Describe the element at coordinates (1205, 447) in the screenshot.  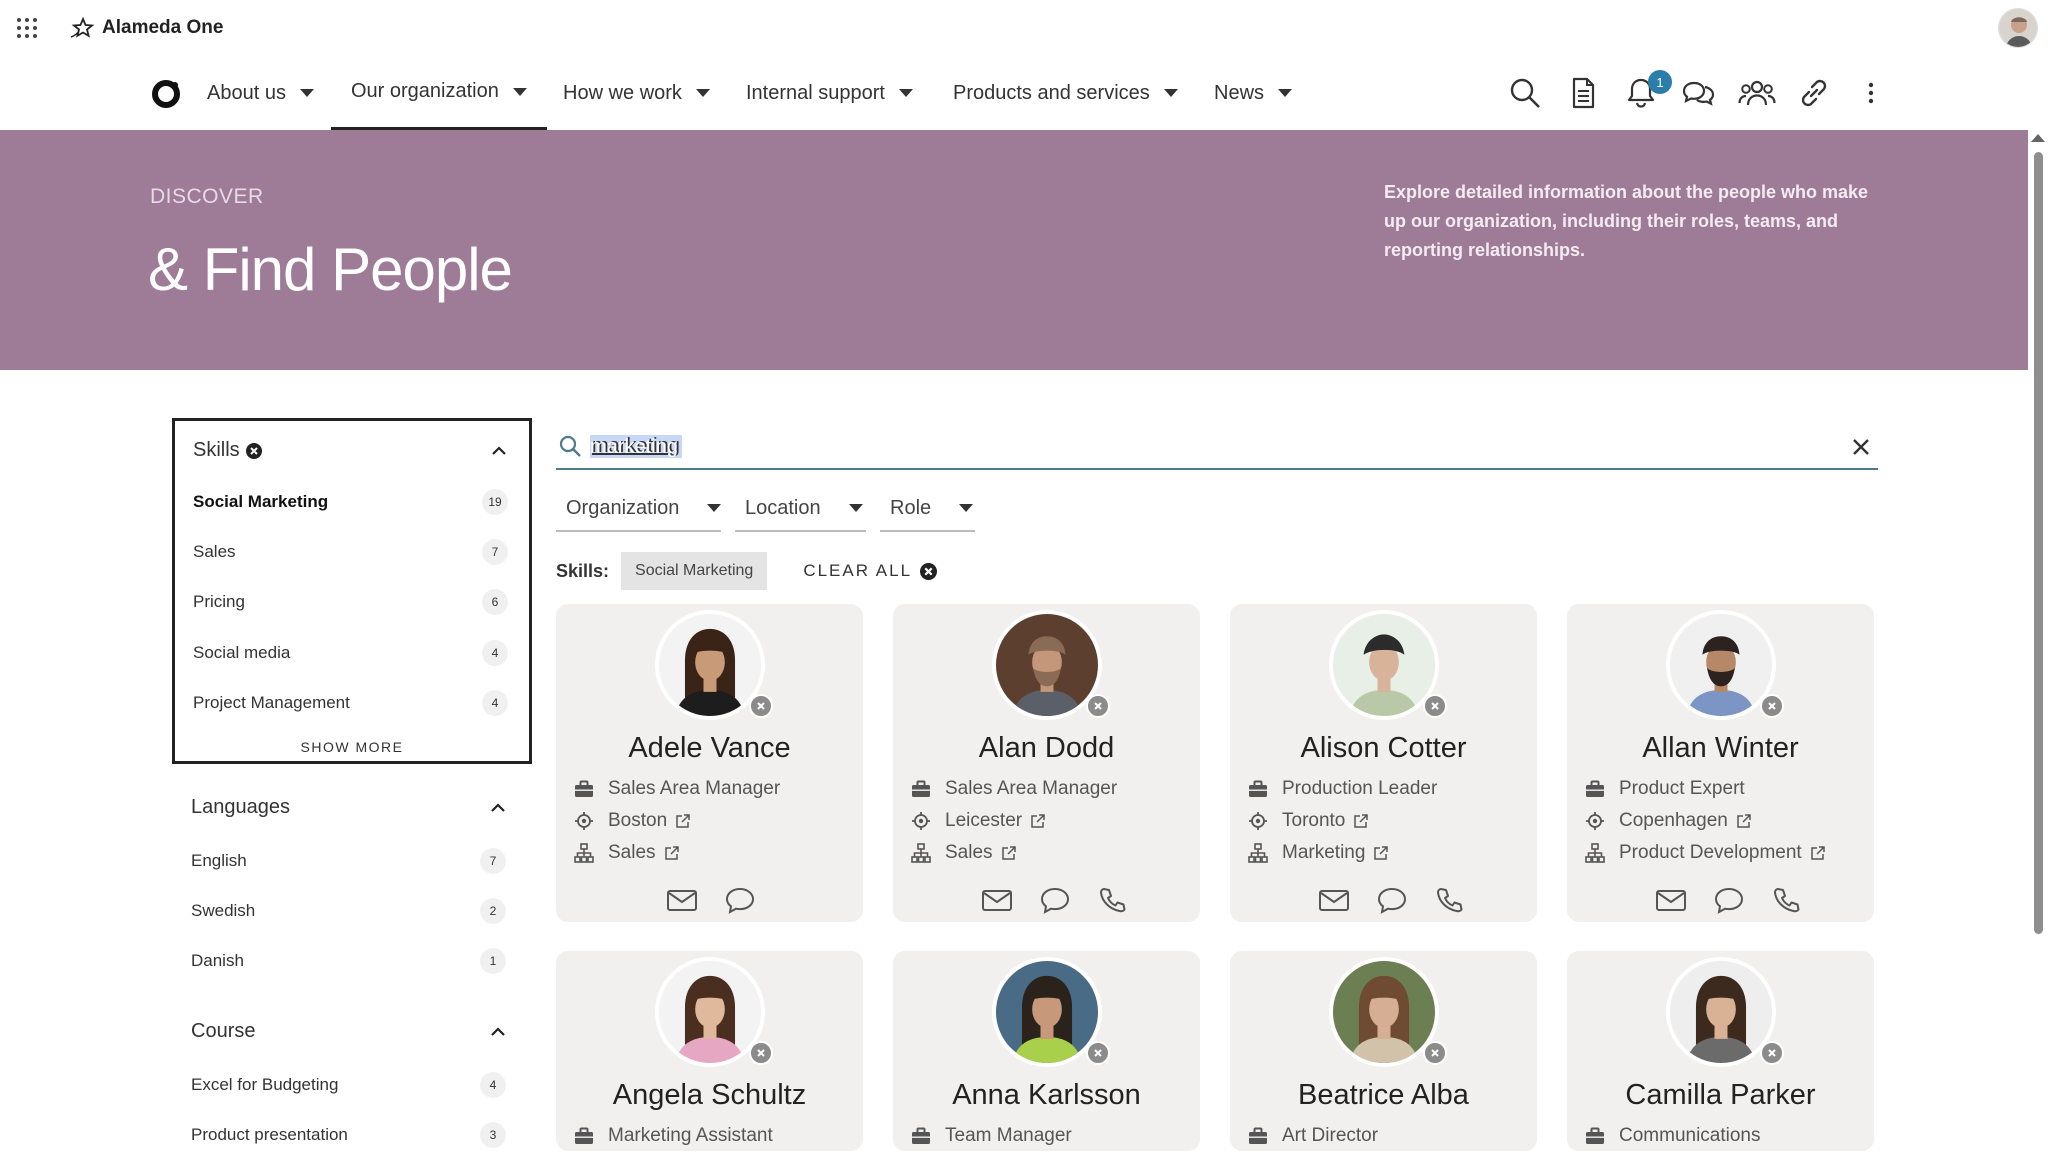
I see `search-input` at that location.